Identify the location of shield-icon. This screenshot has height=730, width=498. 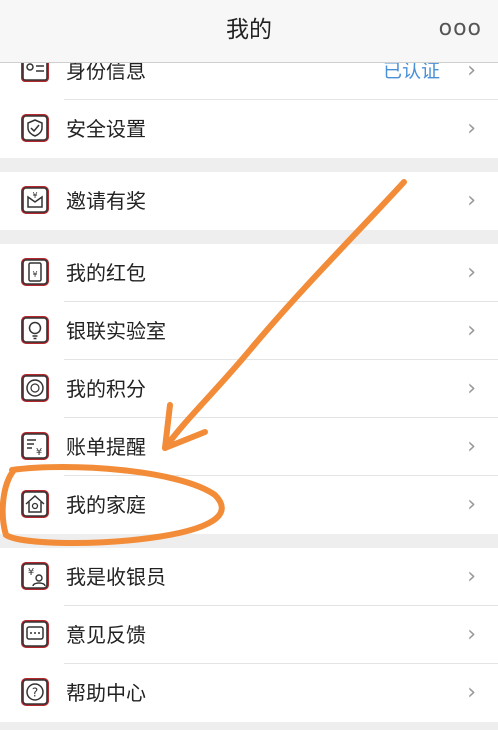
(35, 128).